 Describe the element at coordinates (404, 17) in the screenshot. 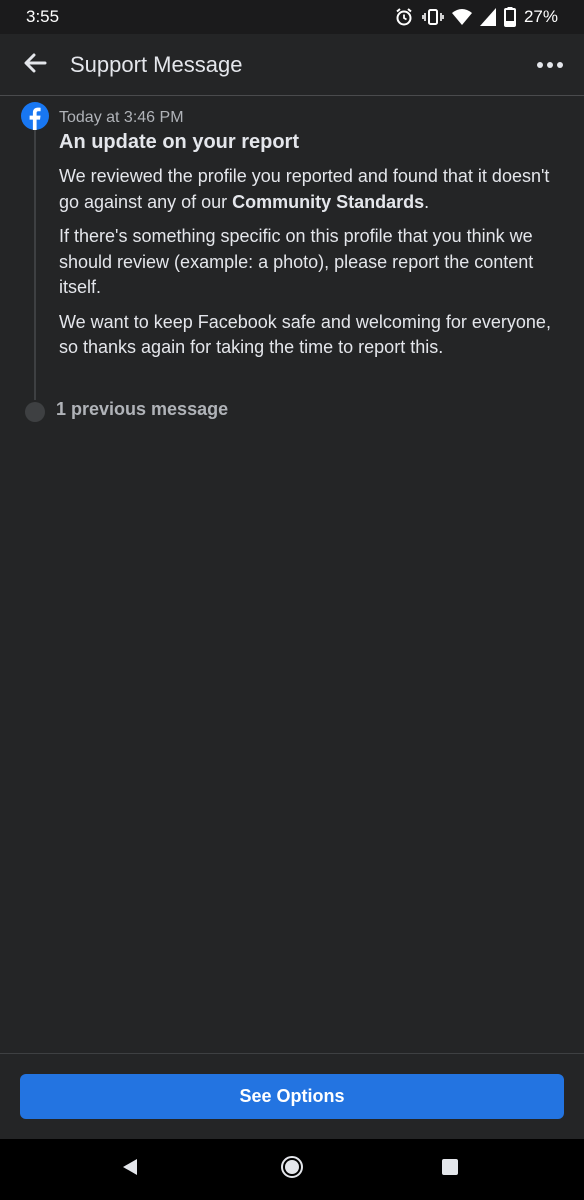

I see `alarm-icon` at that location.